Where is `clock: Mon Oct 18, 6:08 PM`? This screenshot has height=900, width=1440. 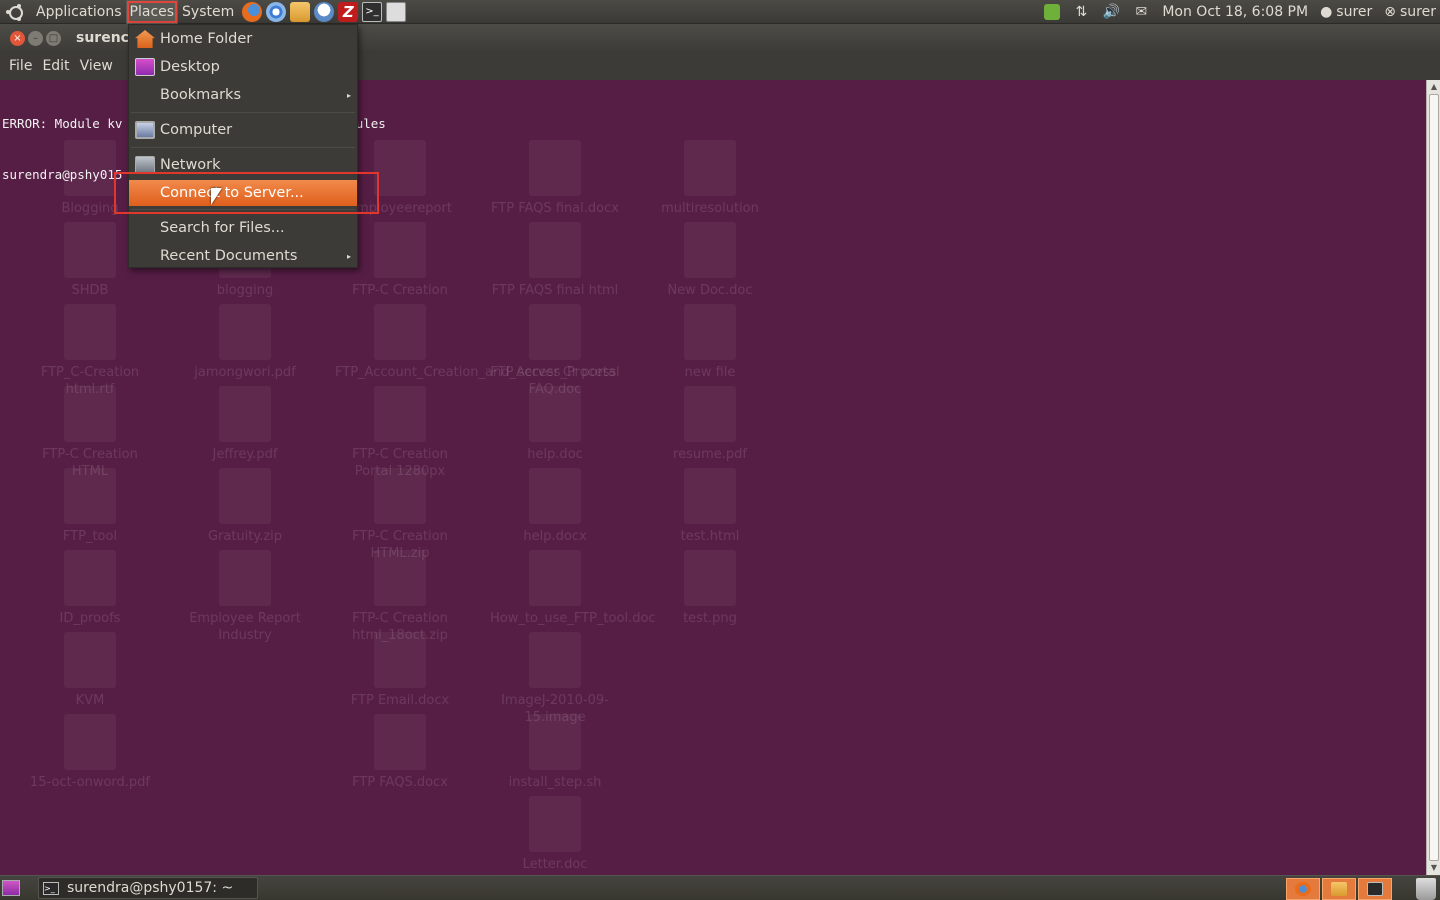
clock: Mon Oct 18, 6:08 PM is located at coordinates (1235, 12).